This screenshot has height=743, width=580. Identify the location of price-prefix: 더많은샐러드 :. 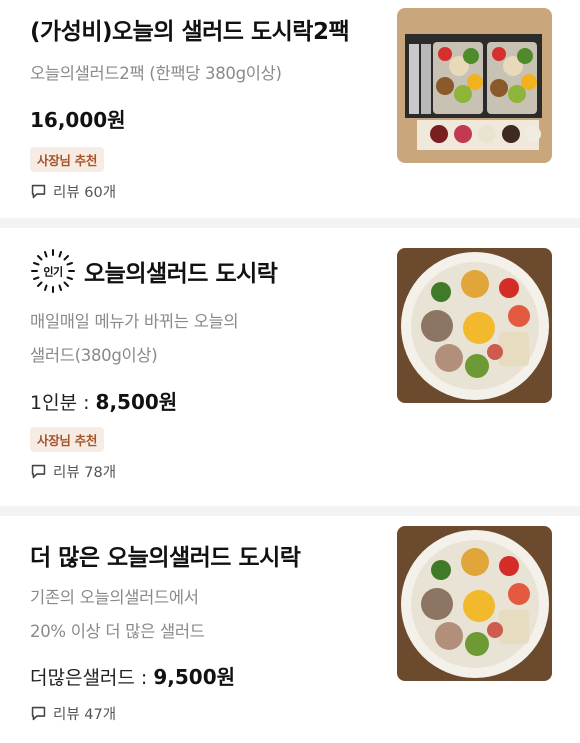
(92, 678).